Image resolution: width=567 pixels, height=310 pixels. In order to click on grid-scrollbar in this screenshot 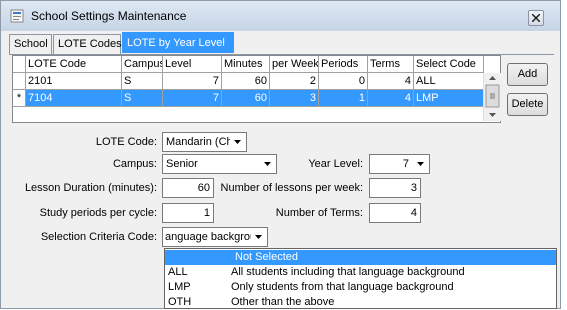, I will do `click(492, 97)`.